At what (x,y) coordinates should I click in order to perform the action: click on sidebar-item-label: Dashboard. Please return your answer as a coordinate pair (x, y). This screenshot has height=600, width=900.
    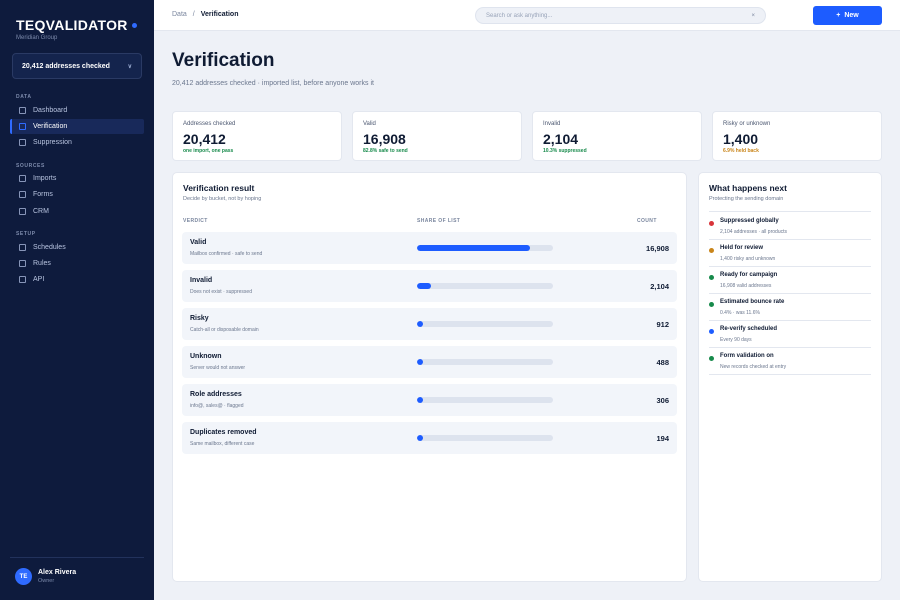
    Looking at the image, I should click on (50, 110).